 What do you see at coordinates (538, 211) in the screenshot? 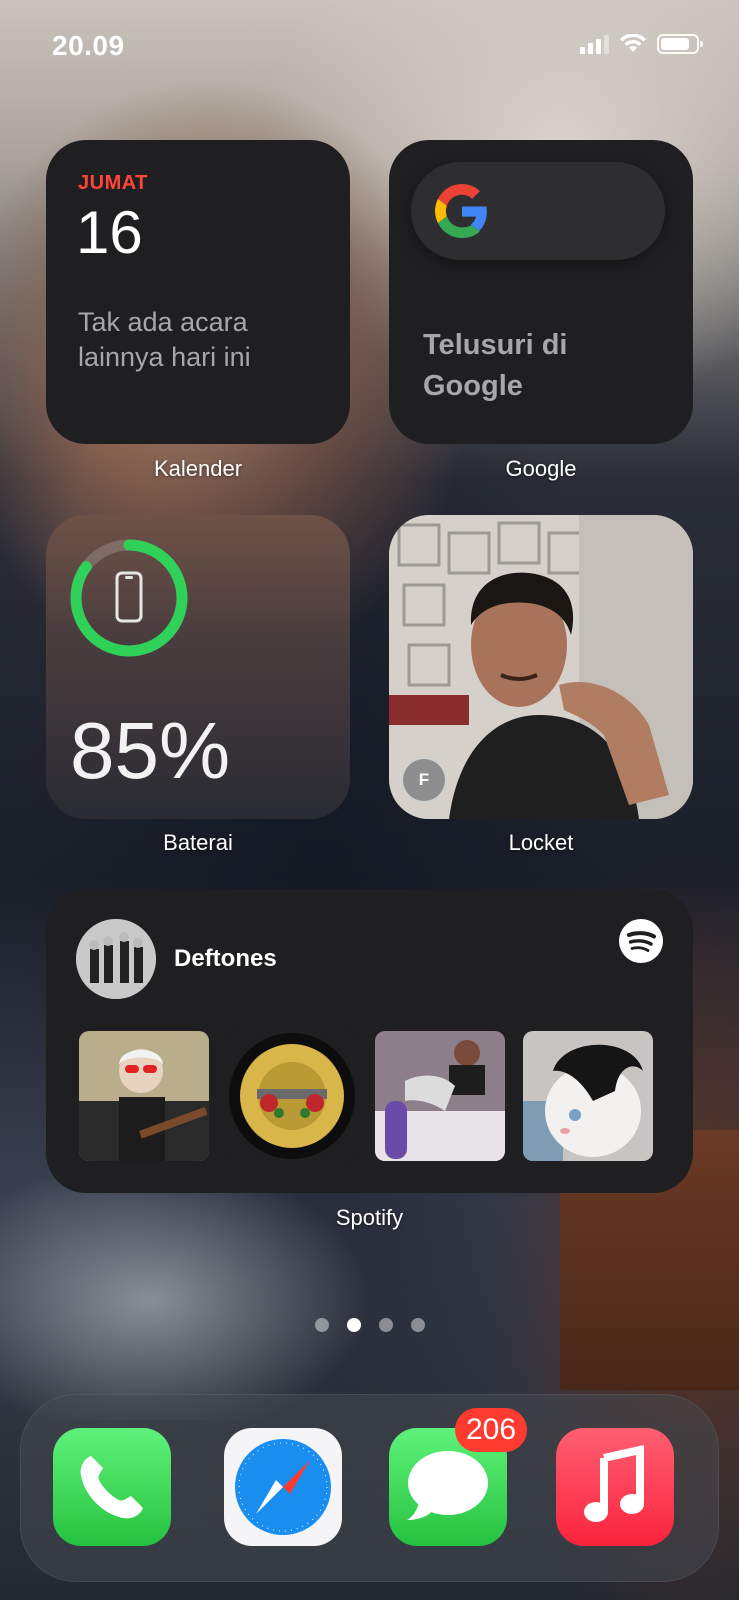
I see `google-search-bar` at bounding box center [538, 211].